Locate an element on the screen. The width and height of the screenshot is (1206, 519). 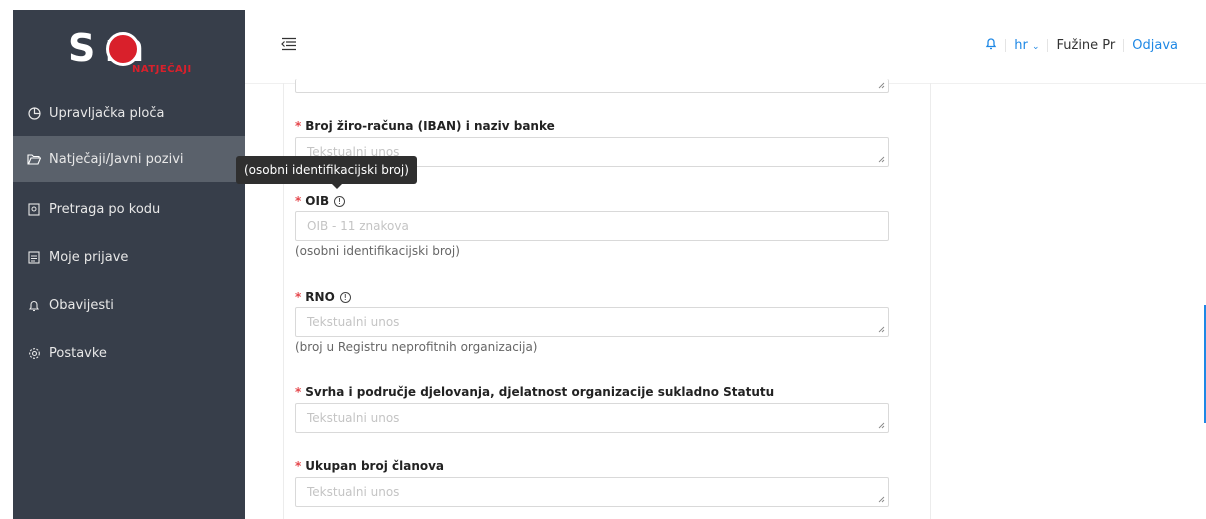
rno-placeholder: Tekstualni unos is located at coordinates (353, 322).